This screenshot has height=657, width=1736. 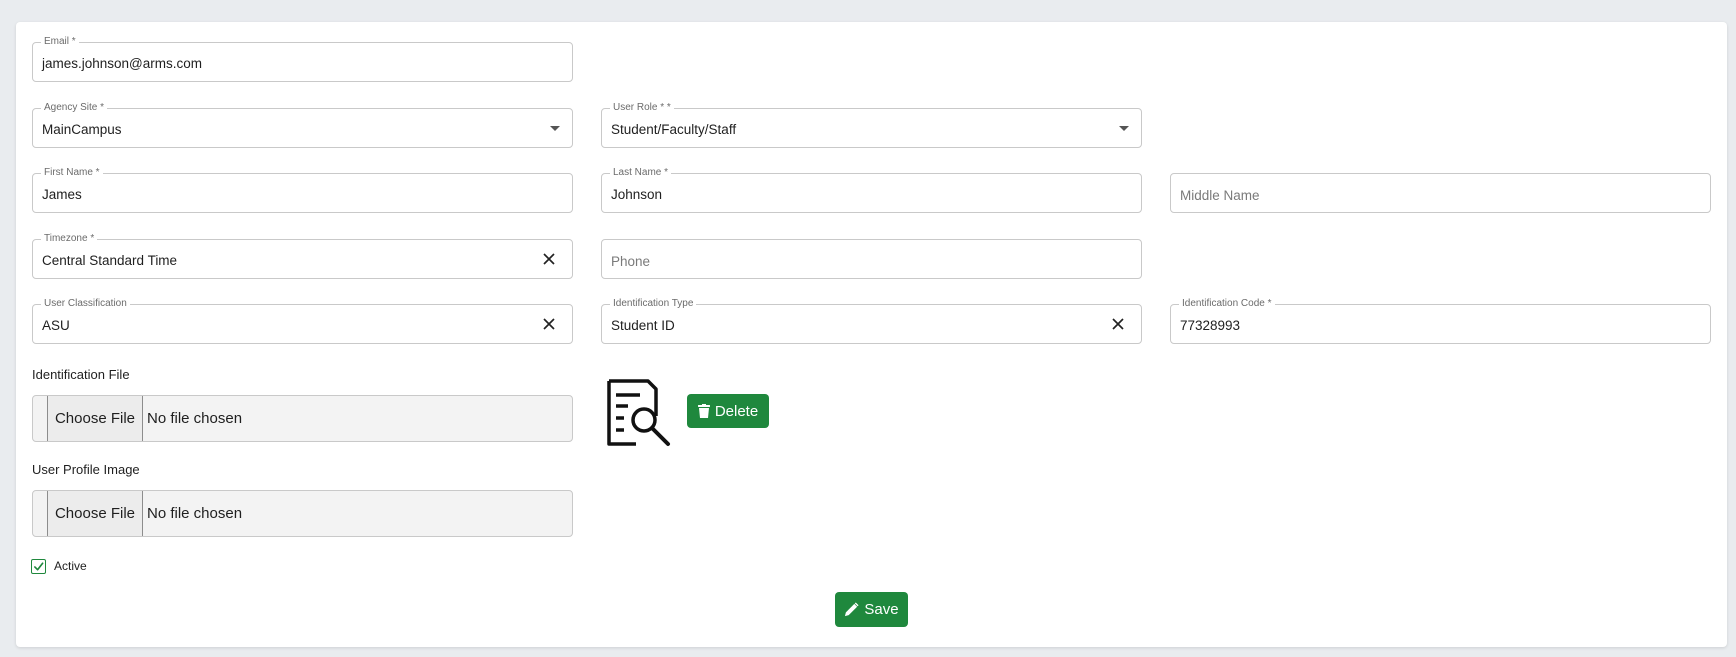 What do you see at coordinates (1227, 304) in the screenshot?
I see `identification-code-label: Identification Code *` at bounding box center [1227, 304].